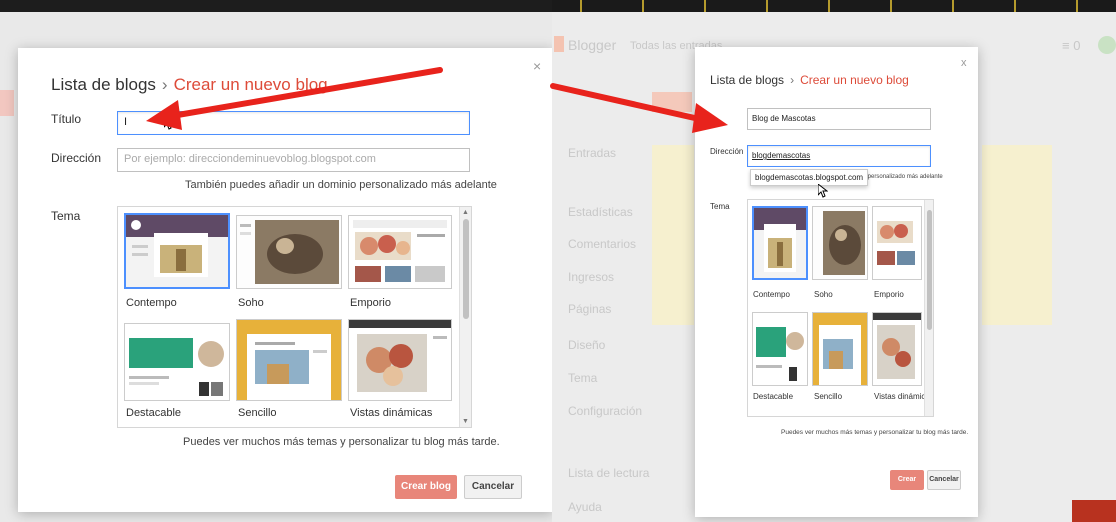 Image resolution: width=1116 pixels, height=522 pixels. Describe the element at coordinates (673, 235) in the screenshot. I see `notice-box-ghost` at that location.